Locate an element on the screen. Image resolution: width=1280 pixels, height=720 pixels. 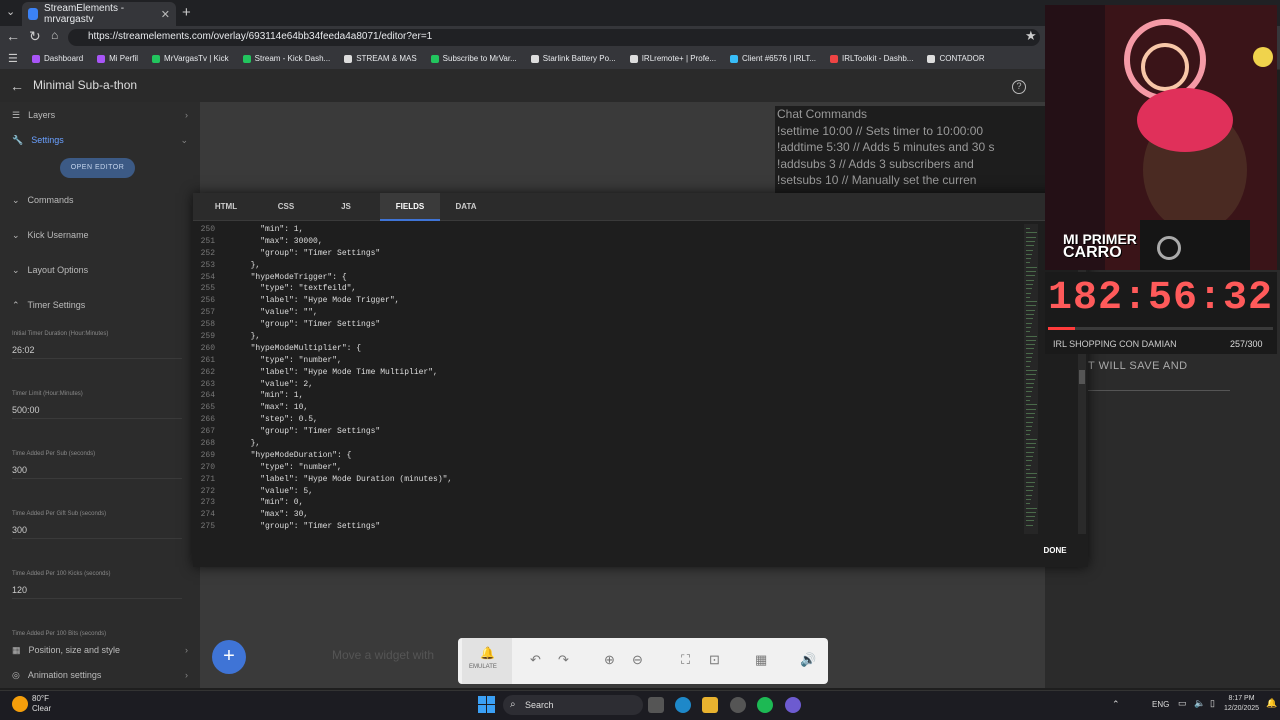
field-label: Timer Limit (Hour:Minutes) is located at coordinates (47, 394).